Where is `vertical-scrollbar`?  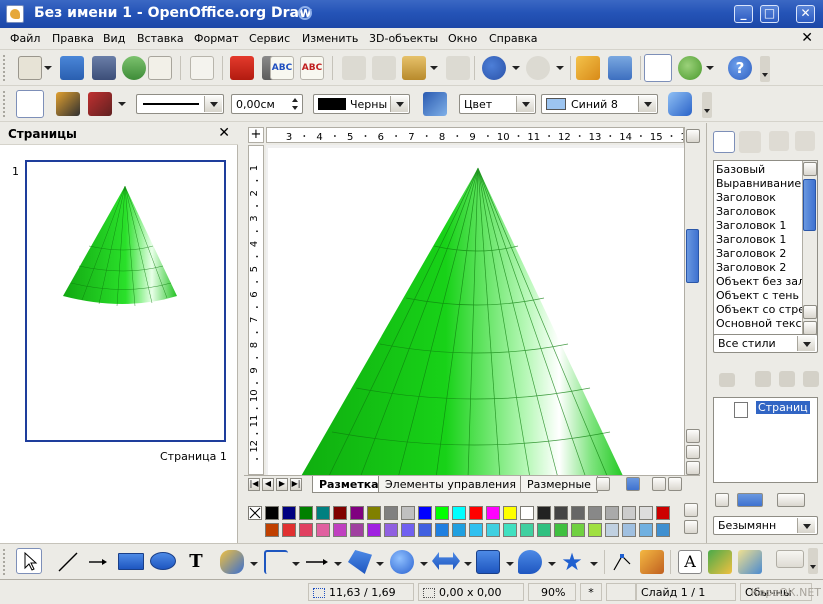
vertical-scrollbar is located at coordinates (692, 301).